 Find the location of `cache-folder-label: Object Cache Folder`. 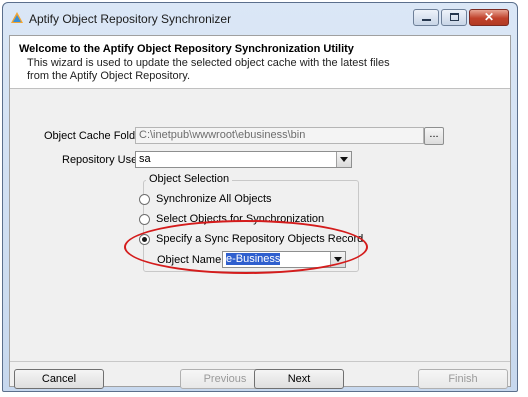

cache-folder-label: Object Cache Folder is located at coordinates (94, 136).